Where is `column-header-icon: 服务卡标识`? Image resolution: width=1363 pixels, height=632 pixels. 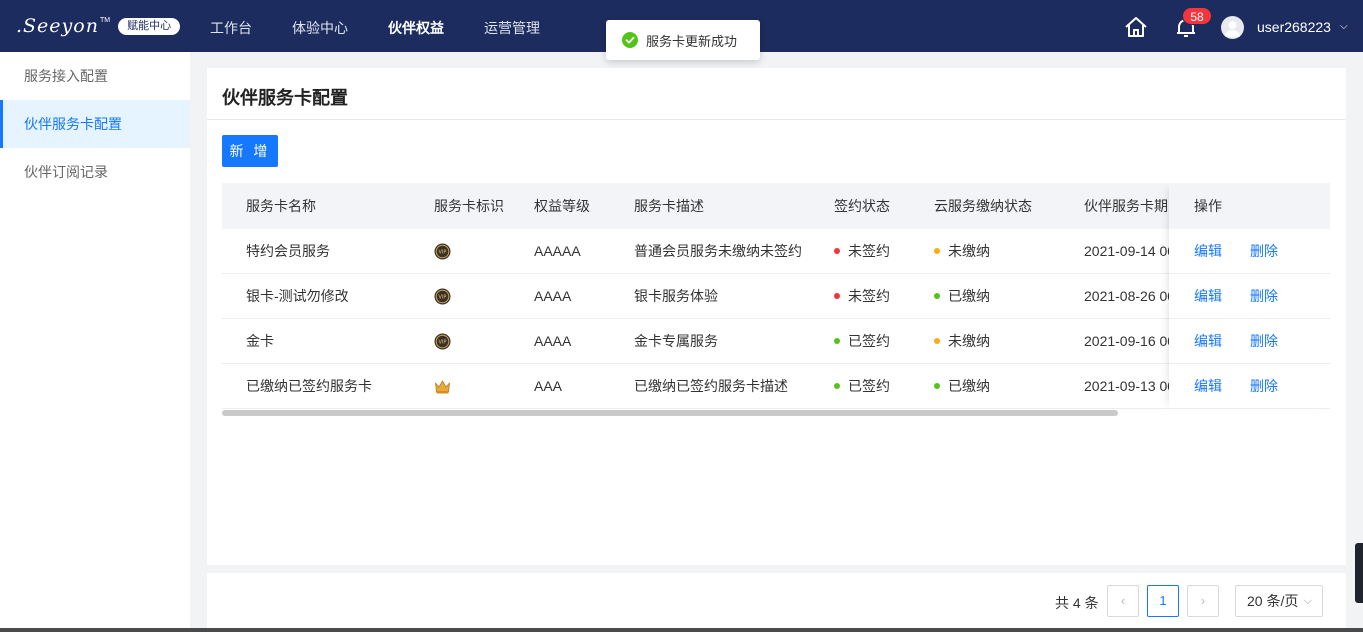 column-header-icon: 服务卡标识 is located at coordinates (469, 206).